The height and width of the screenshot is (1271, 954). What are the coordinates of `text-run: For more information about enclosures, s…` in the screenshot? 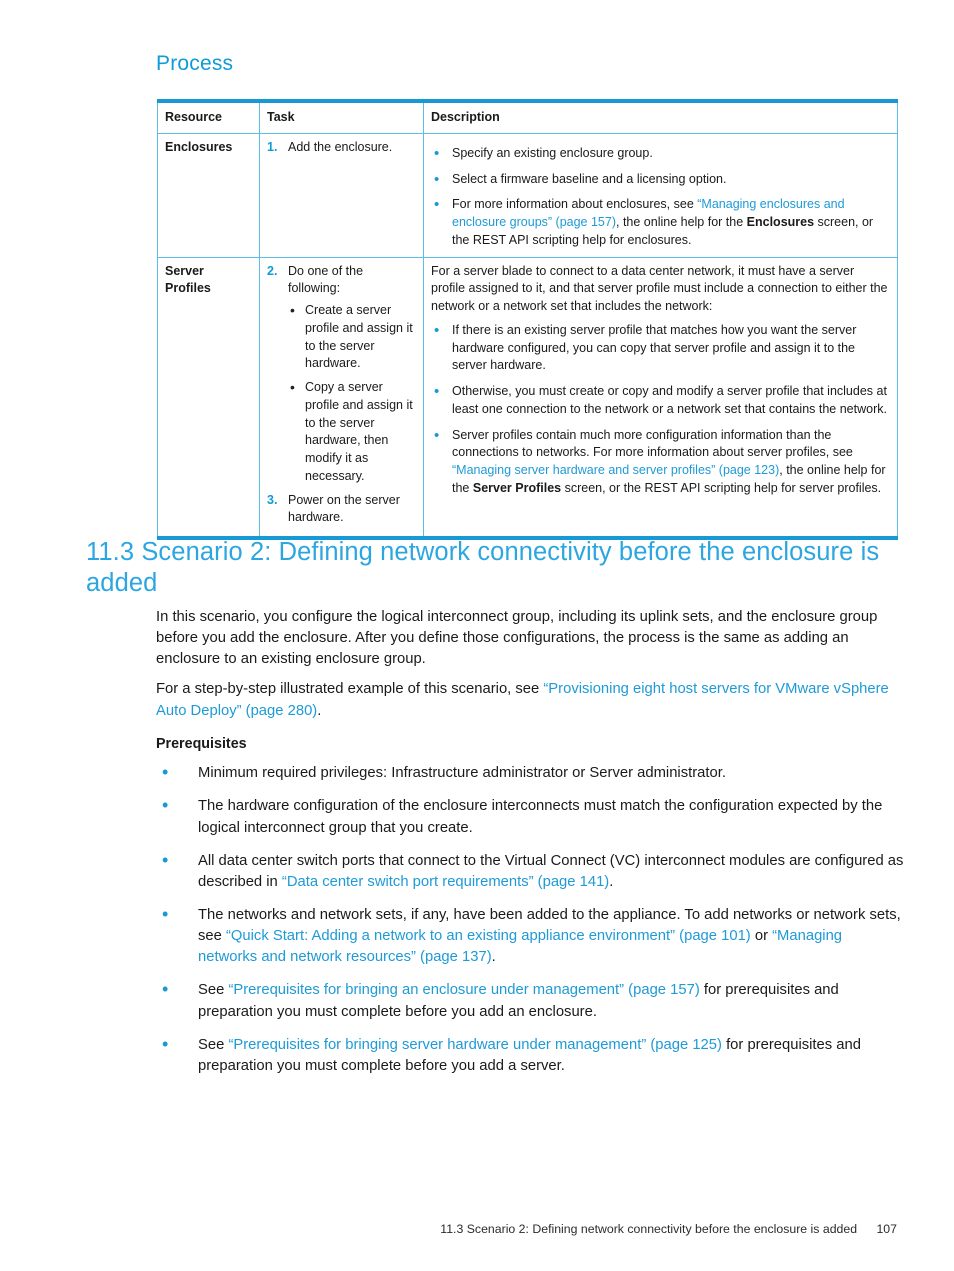 It's located at (575, 204).